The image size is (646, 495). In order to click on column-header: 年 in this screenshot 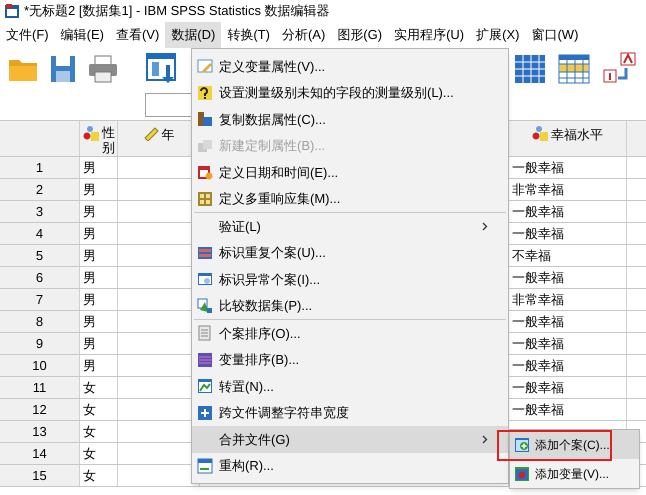, I will do `click(168, 134)`.